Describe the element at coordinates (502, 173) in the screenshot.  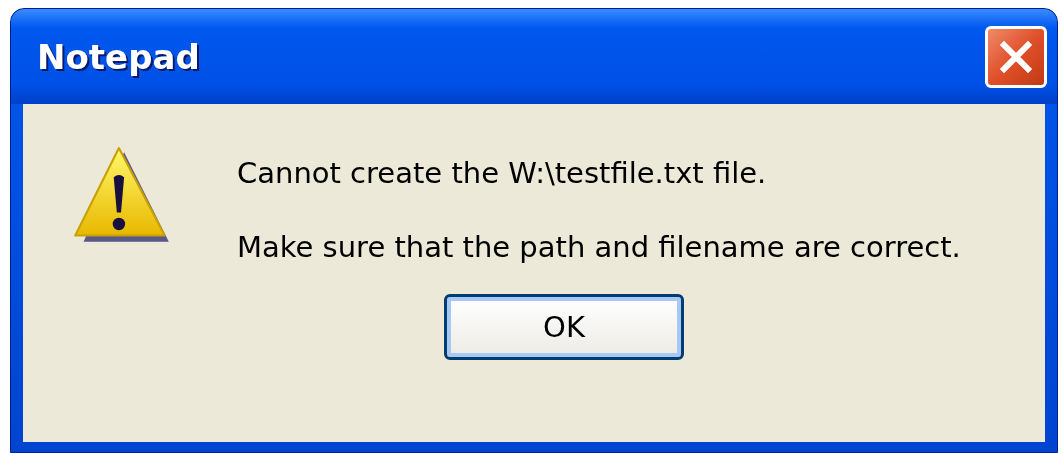
I see `message-text: Cannot create the W:\testfile.txt file.` at that location.